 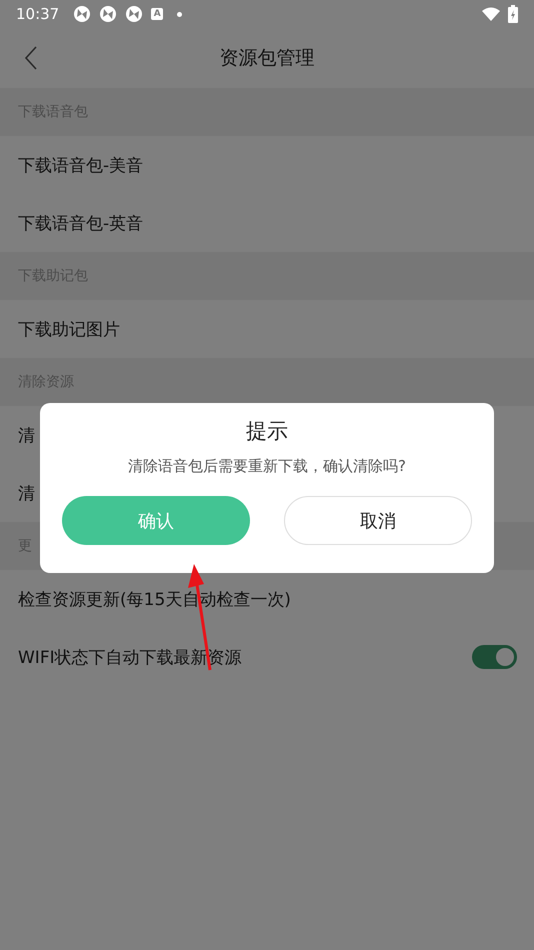 What do you see at coordinates (494, 657) in the screenshot?
I see `toggle-switch` at bounding box center [494, 657].